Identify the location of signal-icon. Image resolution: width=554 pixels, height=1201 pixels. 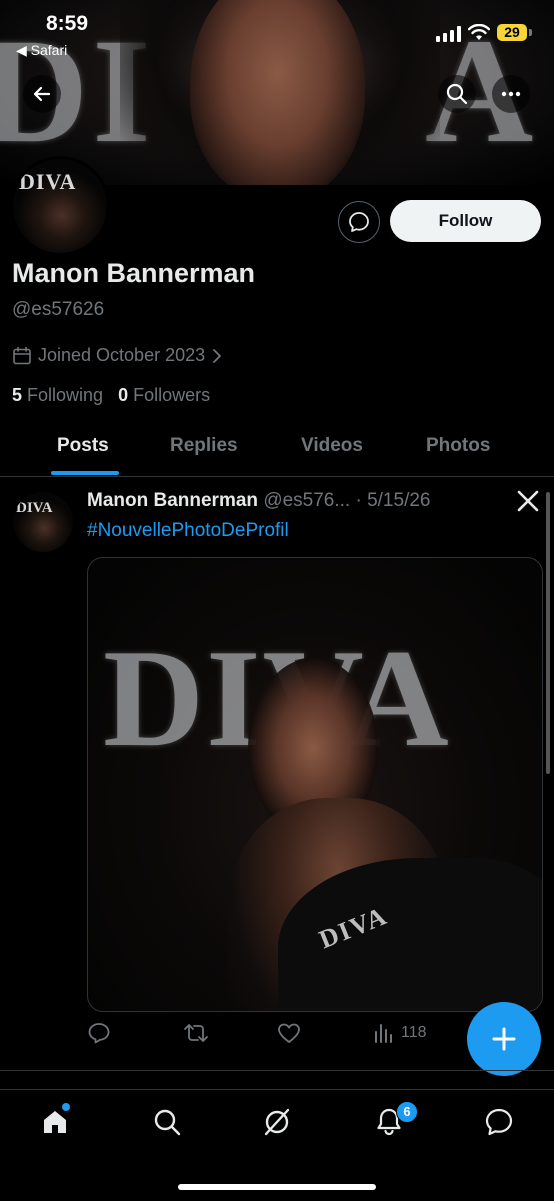
(448, 34).